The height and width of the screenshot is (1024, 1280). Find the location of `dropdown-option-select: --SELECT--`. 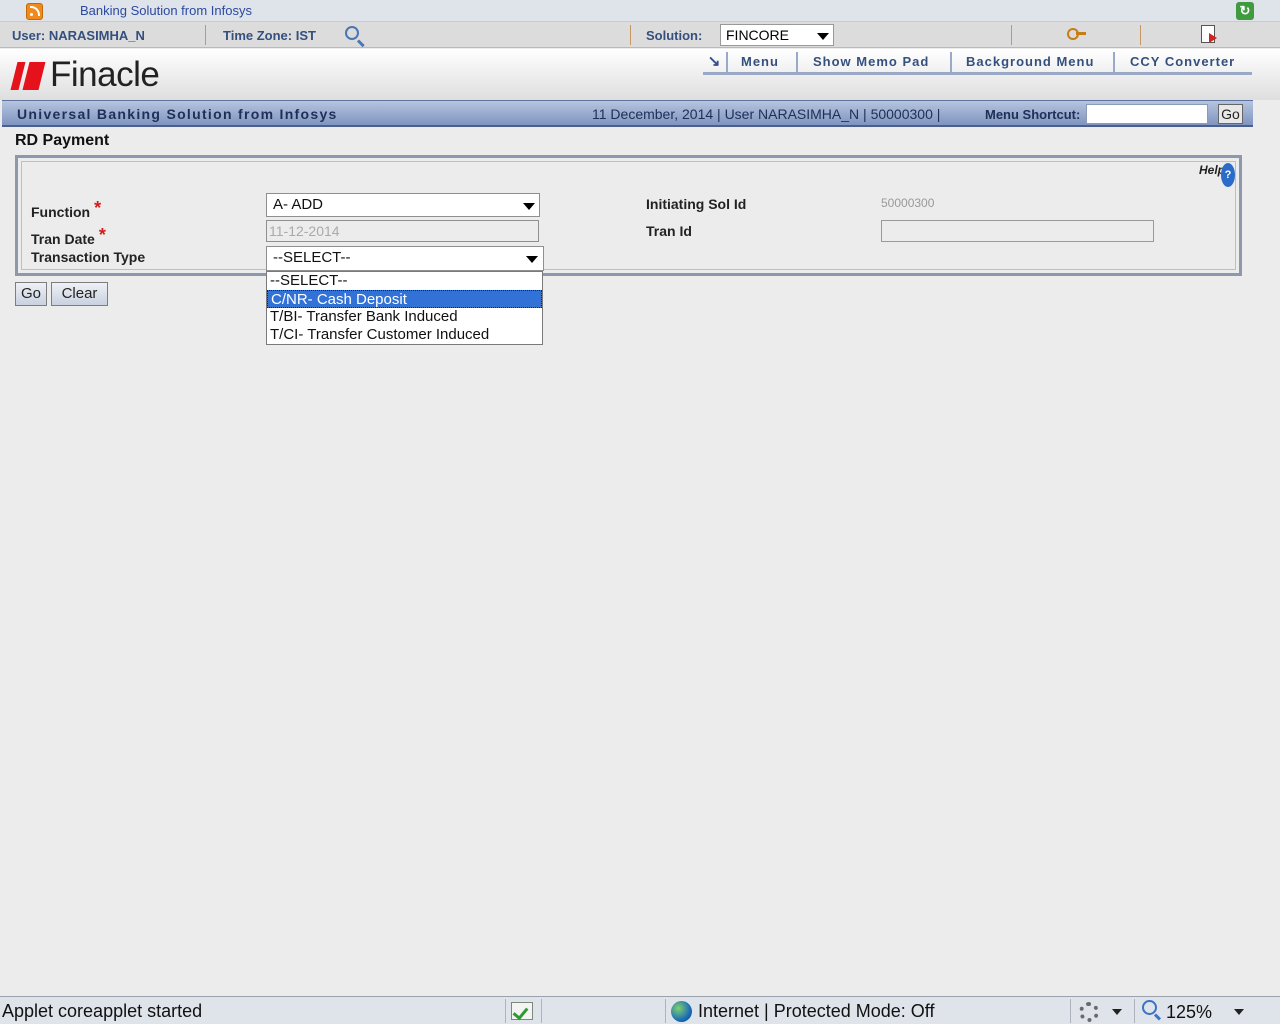

dropdown-option-select: --SELECT-- is located at coordinates (404, 281).